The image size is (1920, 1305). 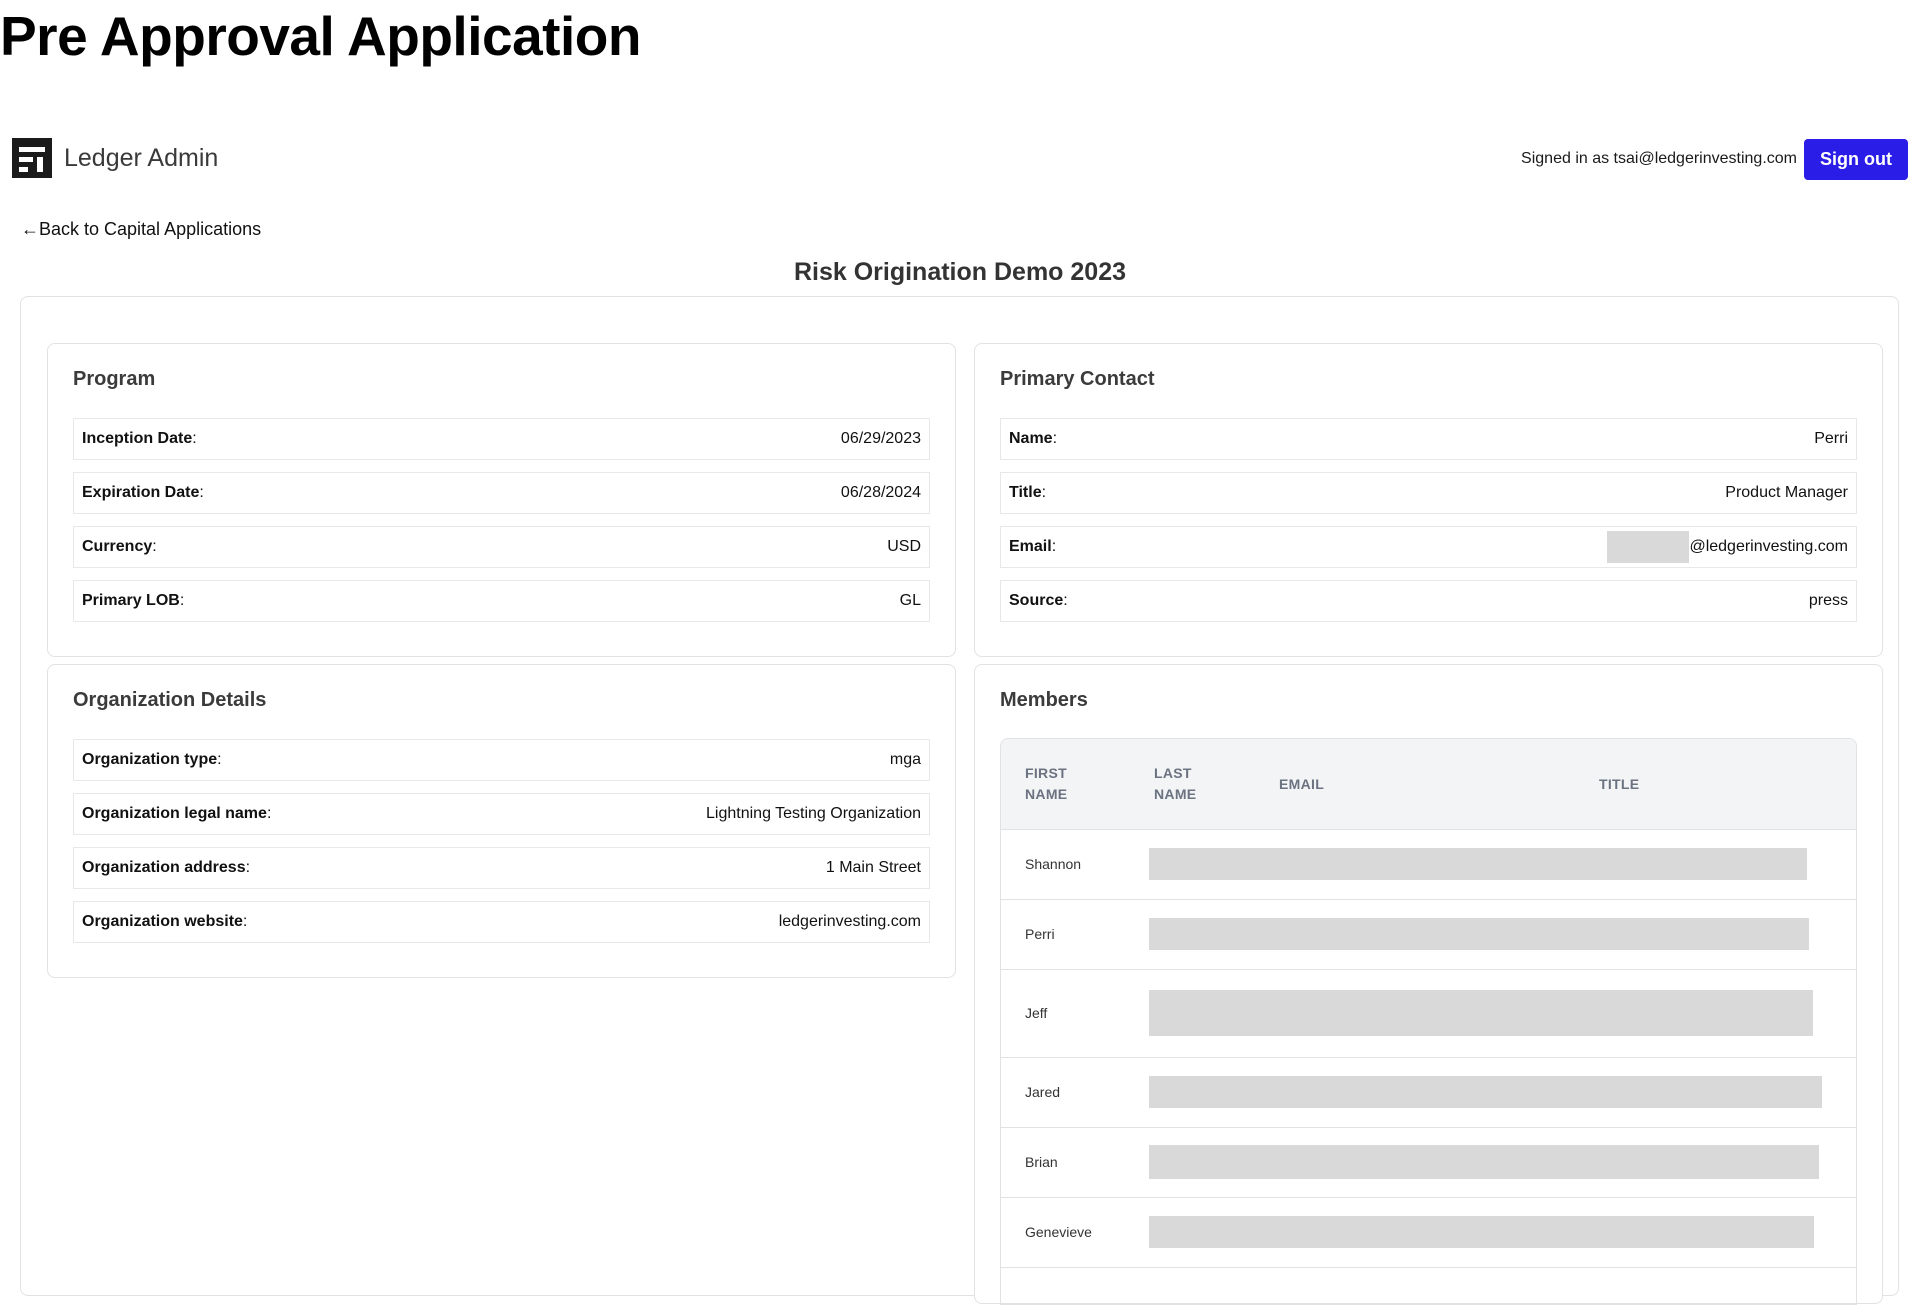 I want to click on kv-row-contact-email: Email: @ledgerinvesting.com, so click(x=1428, y=547).